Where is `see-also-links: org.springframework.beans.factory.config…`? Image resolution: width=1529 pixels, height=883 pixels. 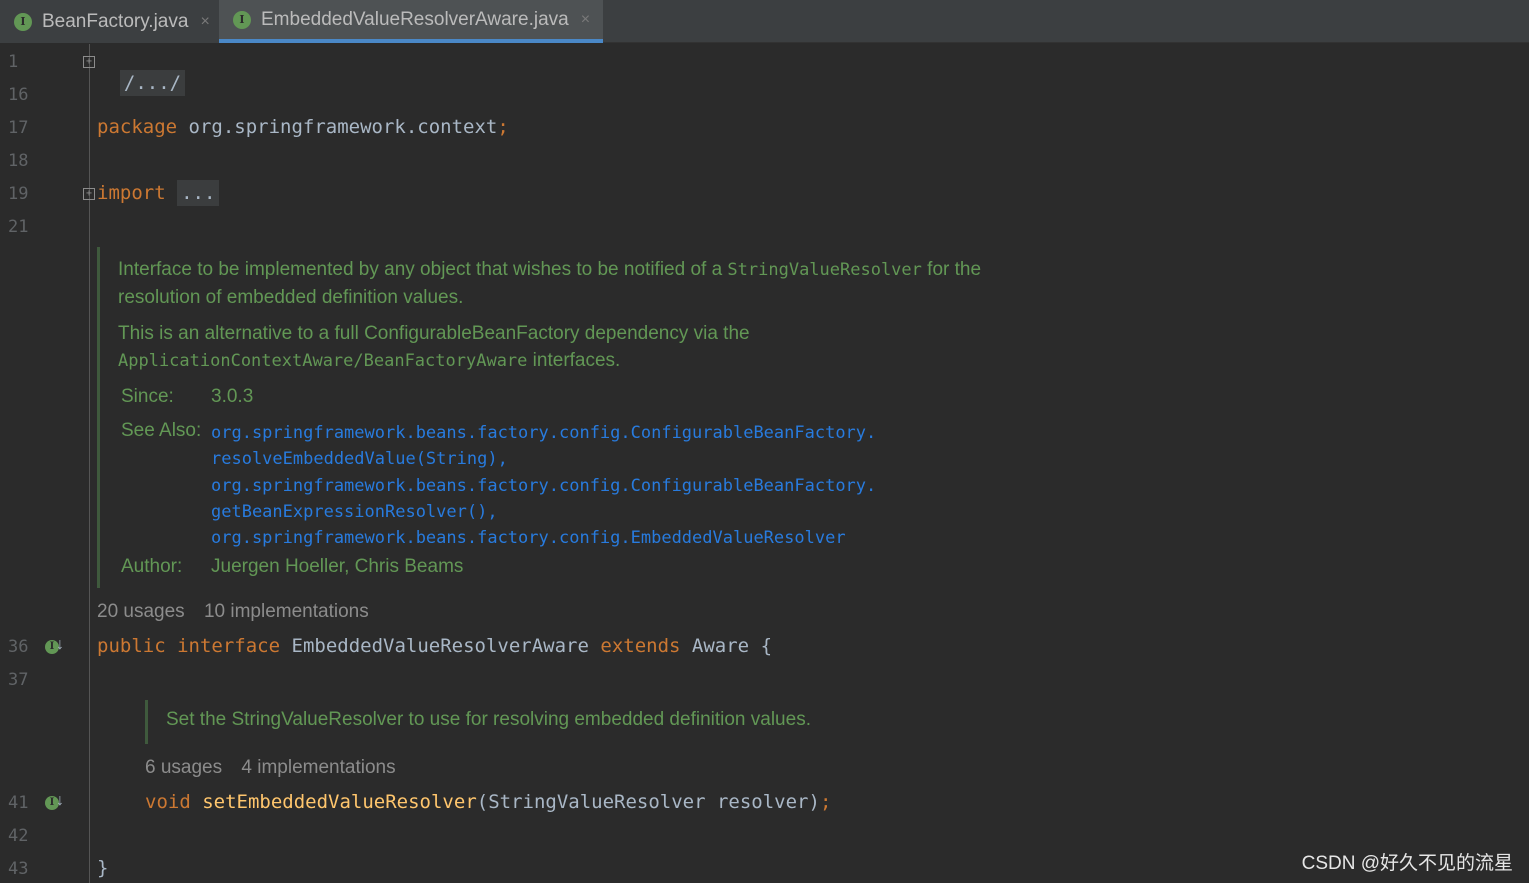
see-also-links: org.springframework.beans.factory.config… is located at coordinates (543, 485).